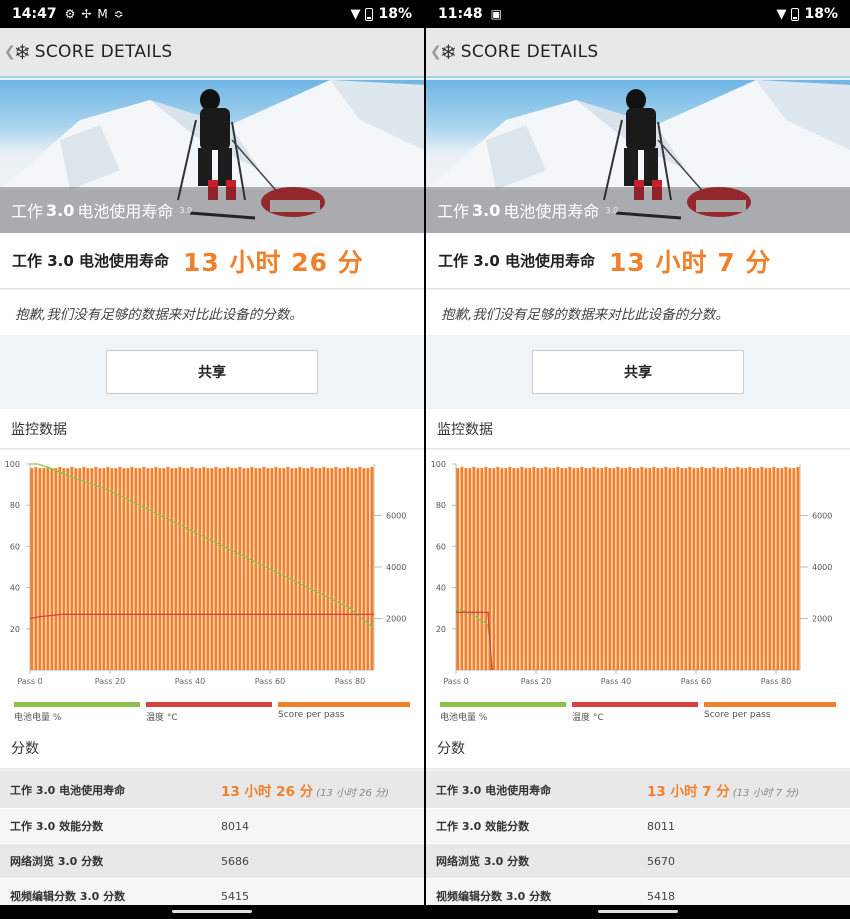  I want to click on app-header: ❮ ❄ SCORE DETAILS, so click(212, 53).